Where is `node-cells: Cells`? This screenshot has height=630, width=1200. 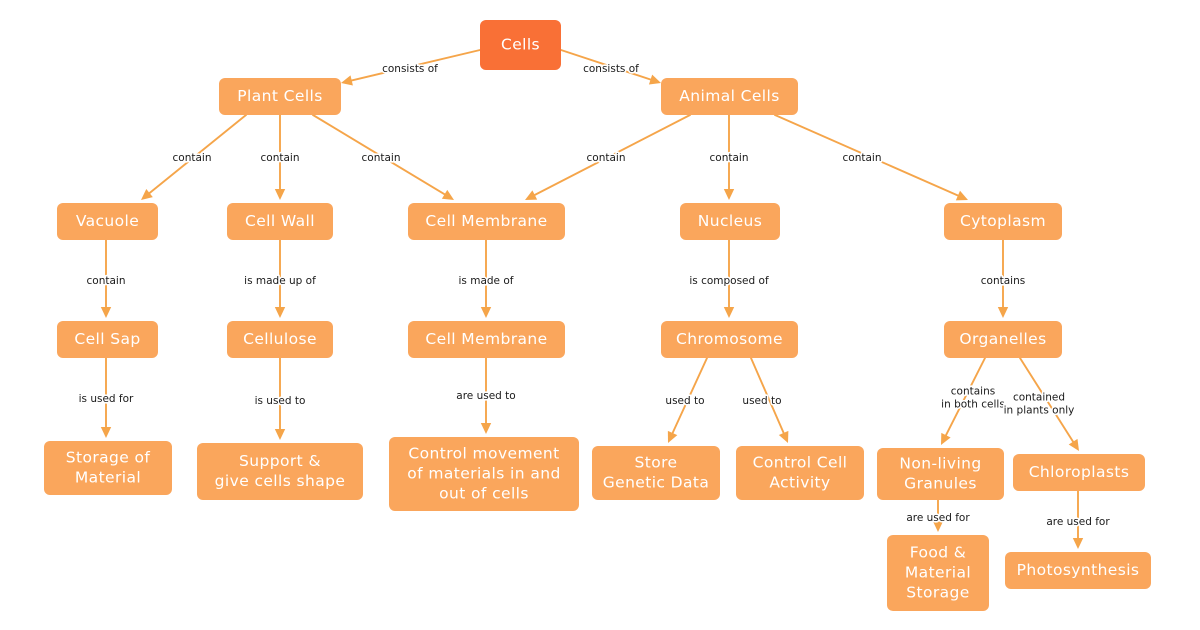 node-cells: Cells is located at coordinates (520, 45).